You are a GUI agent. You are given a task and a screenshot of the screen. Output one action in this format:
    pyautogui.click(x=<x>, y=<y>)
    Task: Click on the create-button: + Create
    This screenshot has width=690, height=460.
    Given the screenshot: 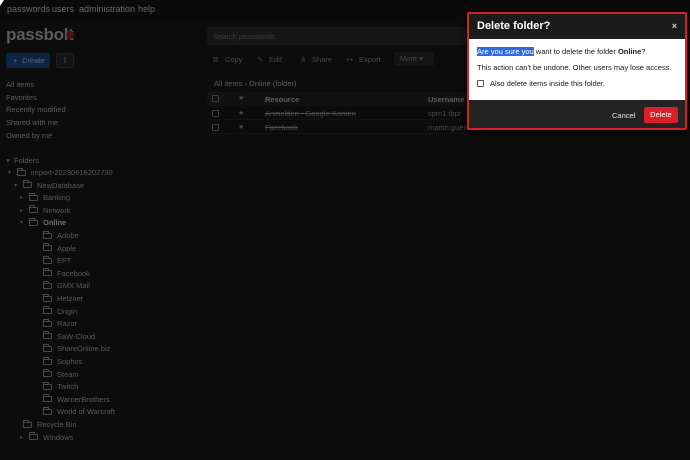 What is the action you would take?
    pyautogui.click(x=28, y=60)
    